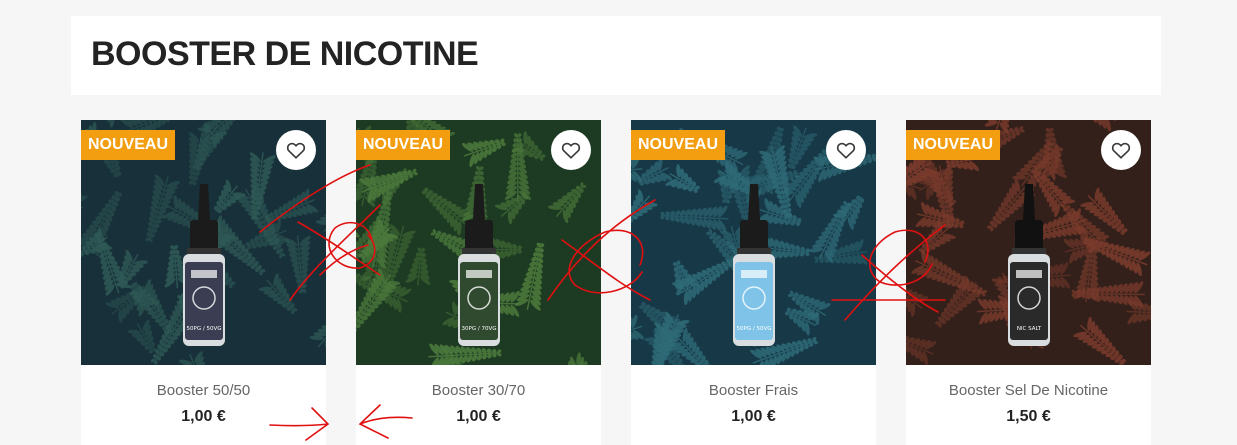  I want to click on product-name: Booster Sel De Nicotine, so click(1028, 390).